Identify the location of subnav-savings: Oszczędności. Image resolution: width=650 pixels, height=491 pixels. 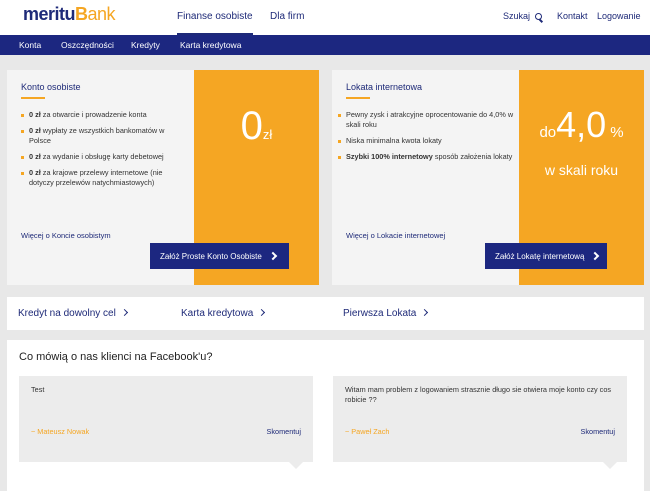
(87, 45).